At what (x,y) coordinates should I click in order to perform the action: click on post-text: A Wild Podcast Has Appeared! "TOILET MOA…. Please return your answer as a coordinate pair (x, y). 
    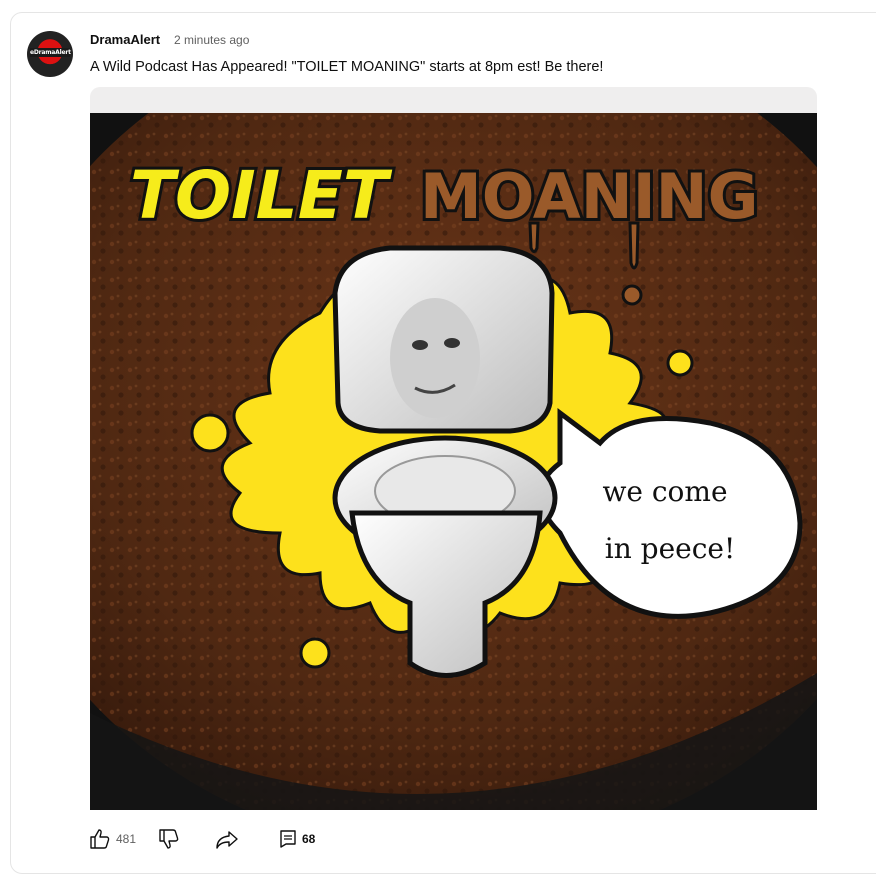
    Looking at the image, I should click on (347, 67).